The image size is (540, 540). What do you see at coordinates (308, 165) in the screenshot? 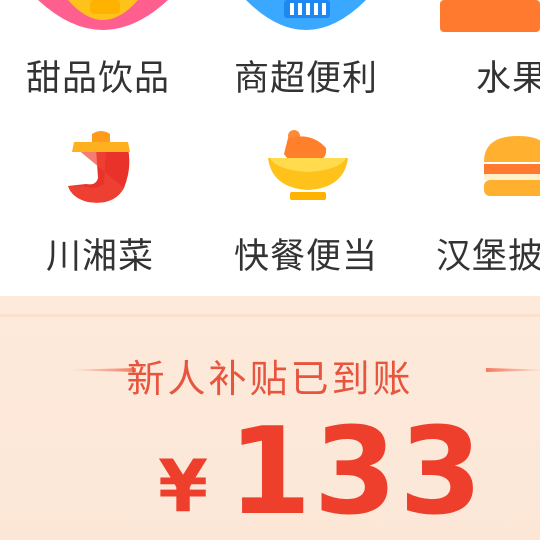
I see `fast-food-bowl-icon` at bounding box center [308, 165].